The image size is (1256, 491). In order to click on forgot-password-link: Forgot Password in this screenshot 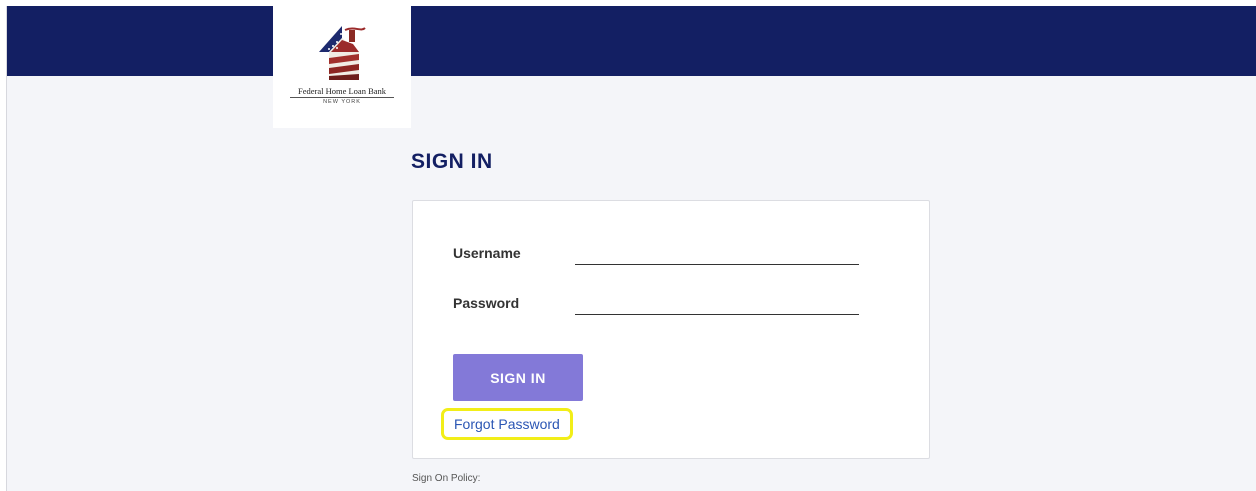, I will do `click(507, 424)`.